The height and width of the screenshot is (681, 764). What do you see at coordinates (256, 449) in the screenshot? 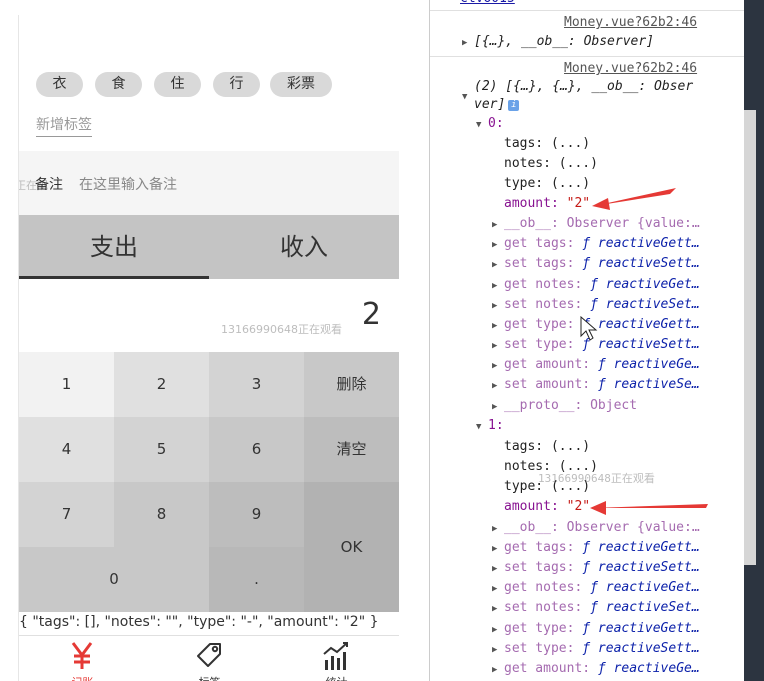
I see `key-6: 6` at bounding box center [256, 449].